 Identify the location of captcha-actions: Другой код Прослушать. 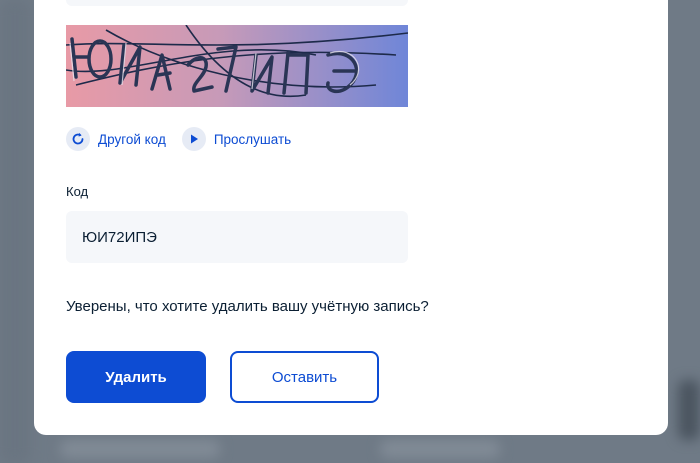
(178, 139).